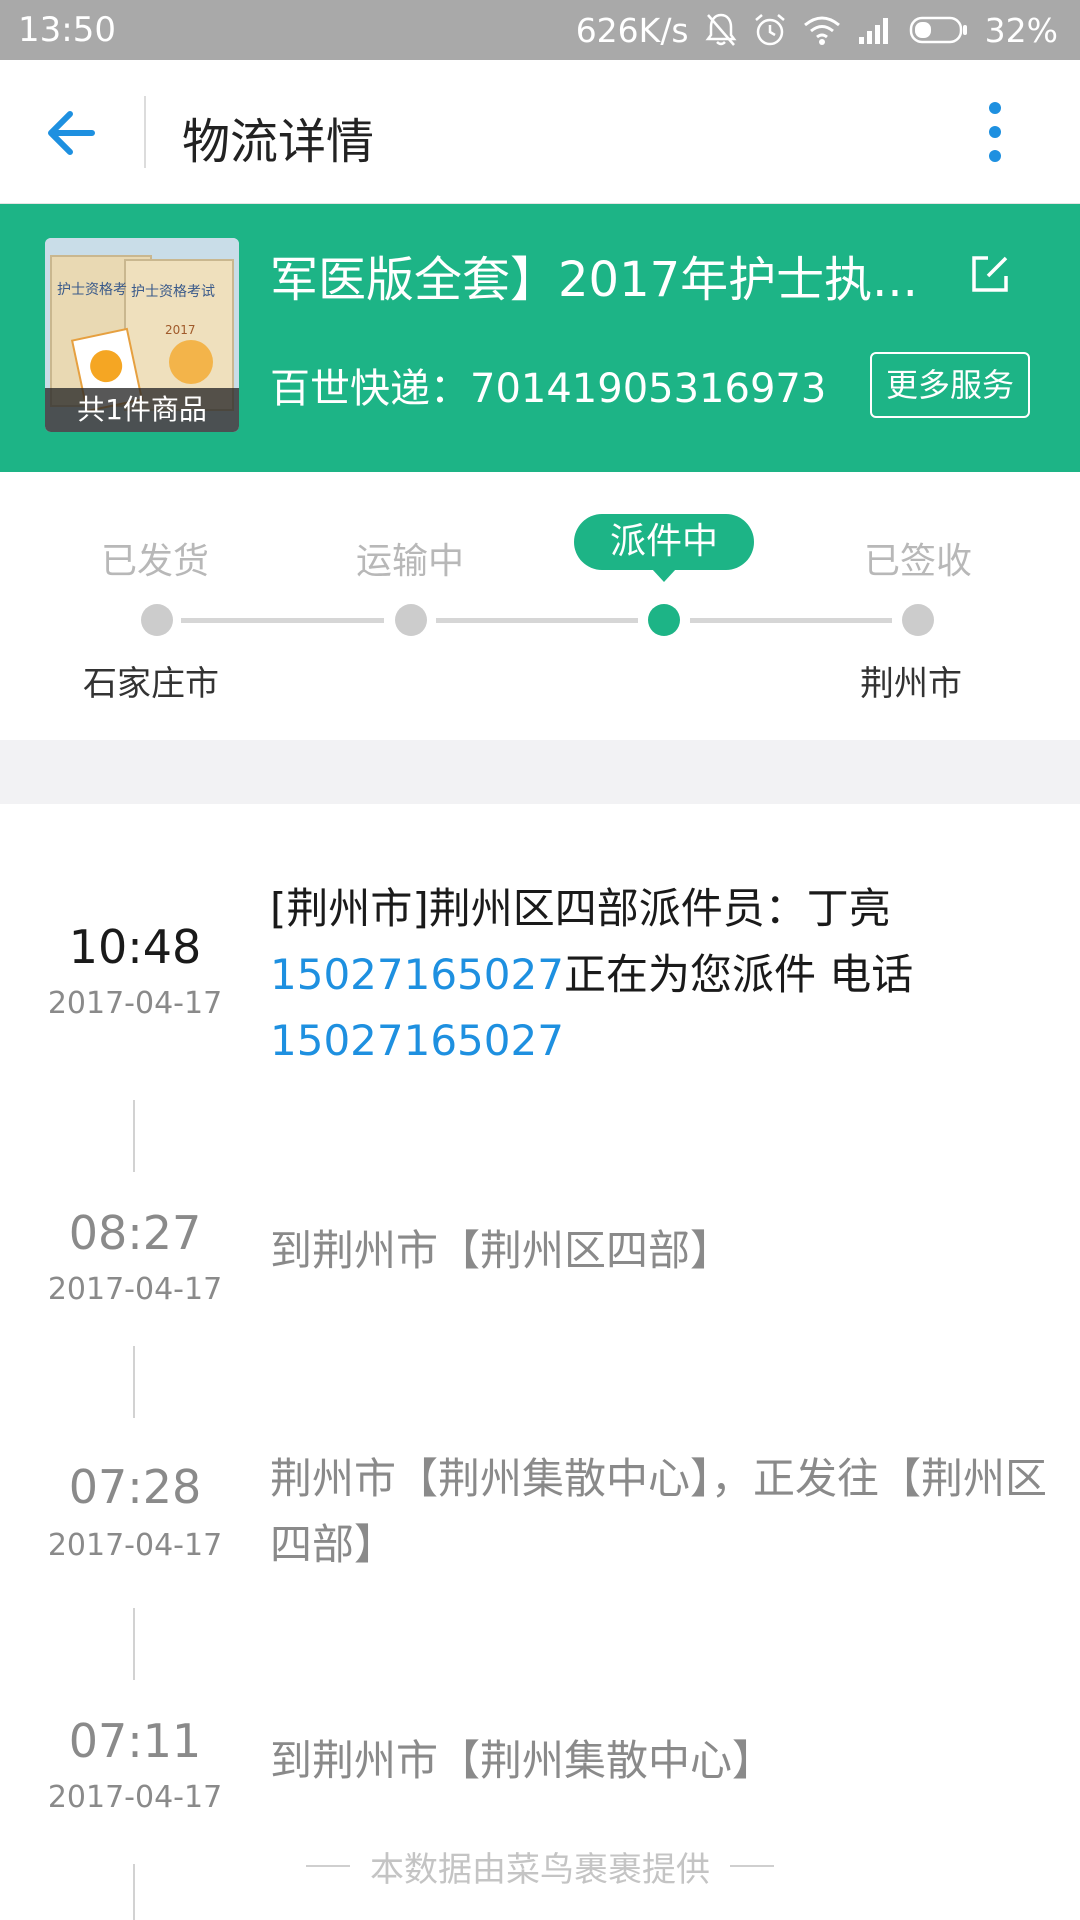 The width and height of the screenshot is (1080, 1920). I want to click on data-source-text: 本数据由菜鸟裹裹提供, so click(540, 1869).